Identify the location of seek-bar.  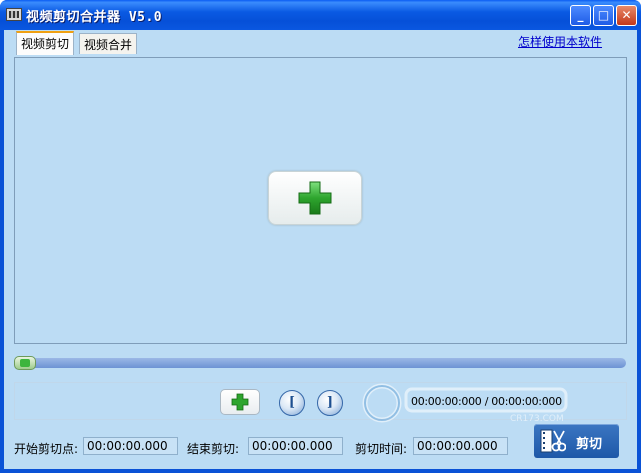
(320, 363).